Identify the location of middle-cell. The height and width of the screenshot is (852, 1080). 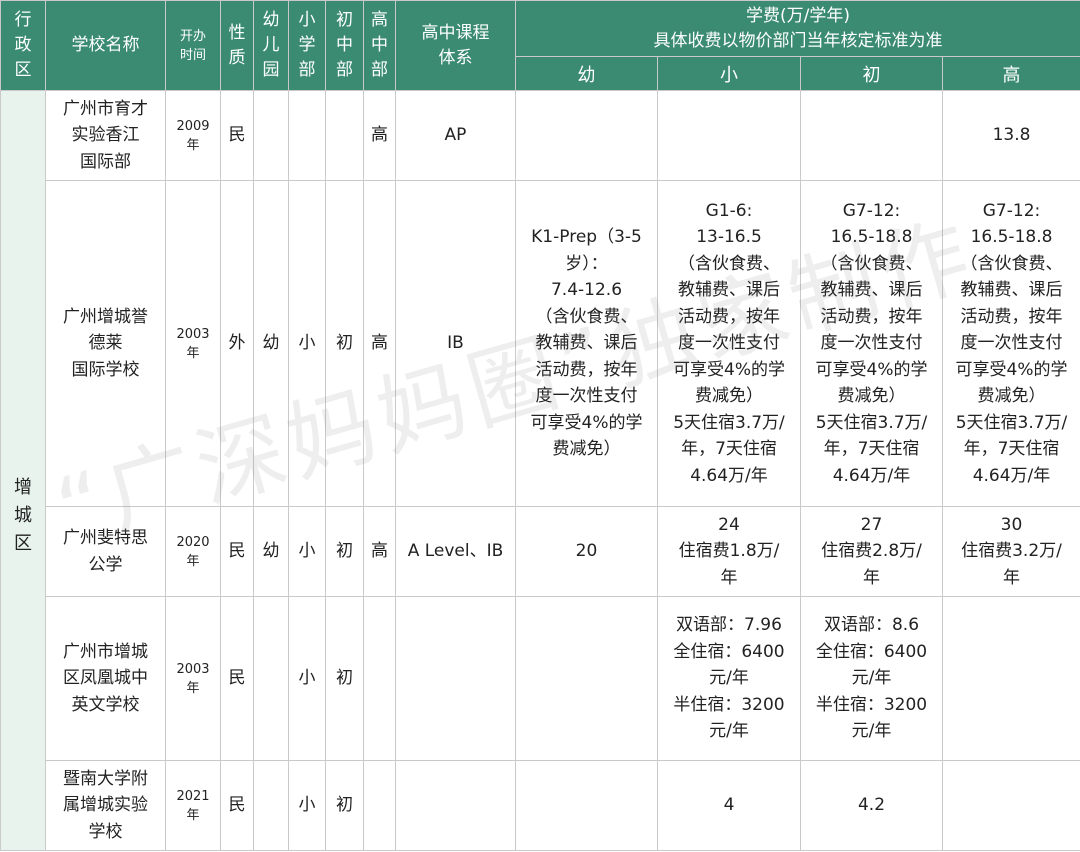
(344, 135).